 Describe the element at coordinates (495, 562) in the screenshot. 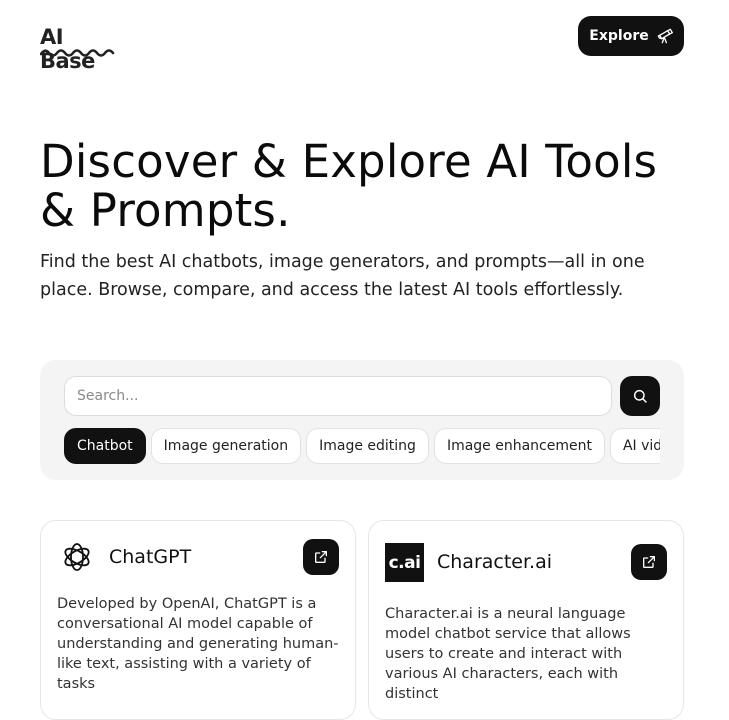

I see `tool-name: Character.ai` at that location.